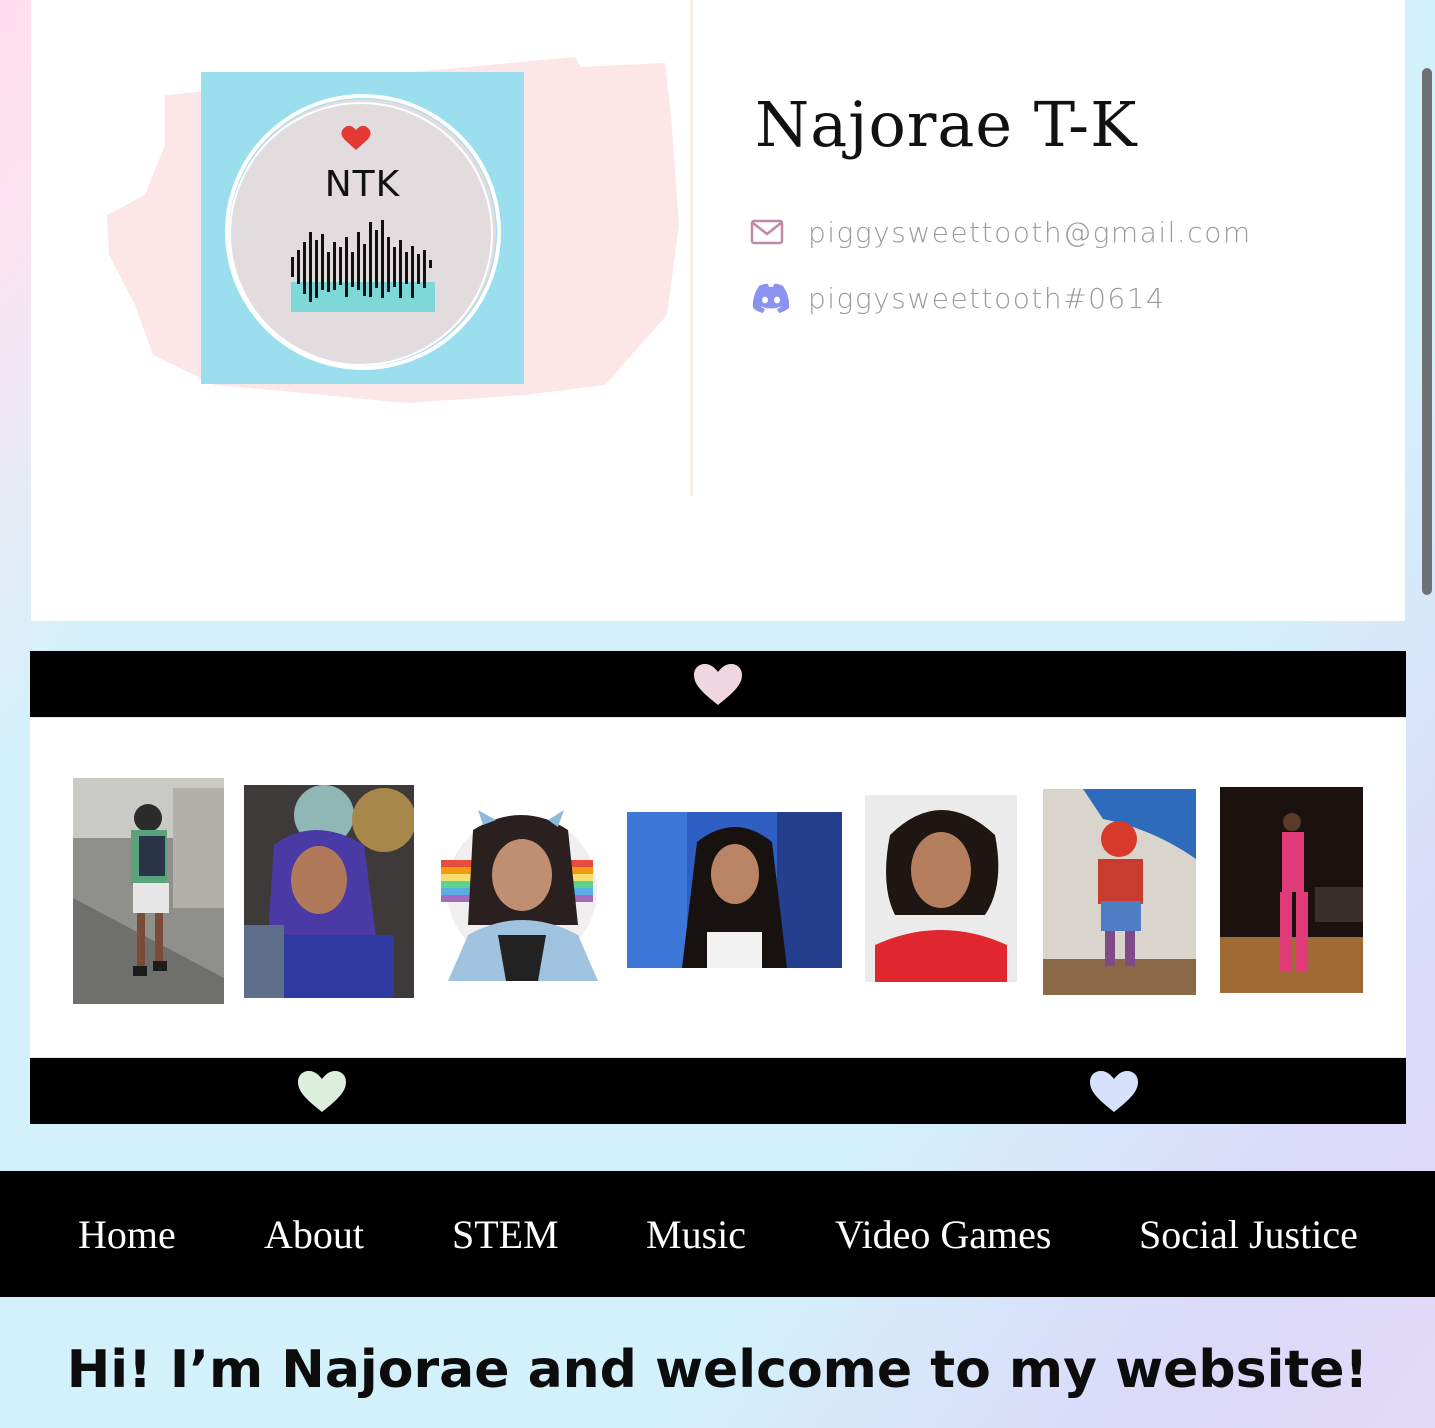 This screenshot has height=1428, width=1435. I want to click on email-contact: piggysweettooth@gmail.com, so click(1001, 232).